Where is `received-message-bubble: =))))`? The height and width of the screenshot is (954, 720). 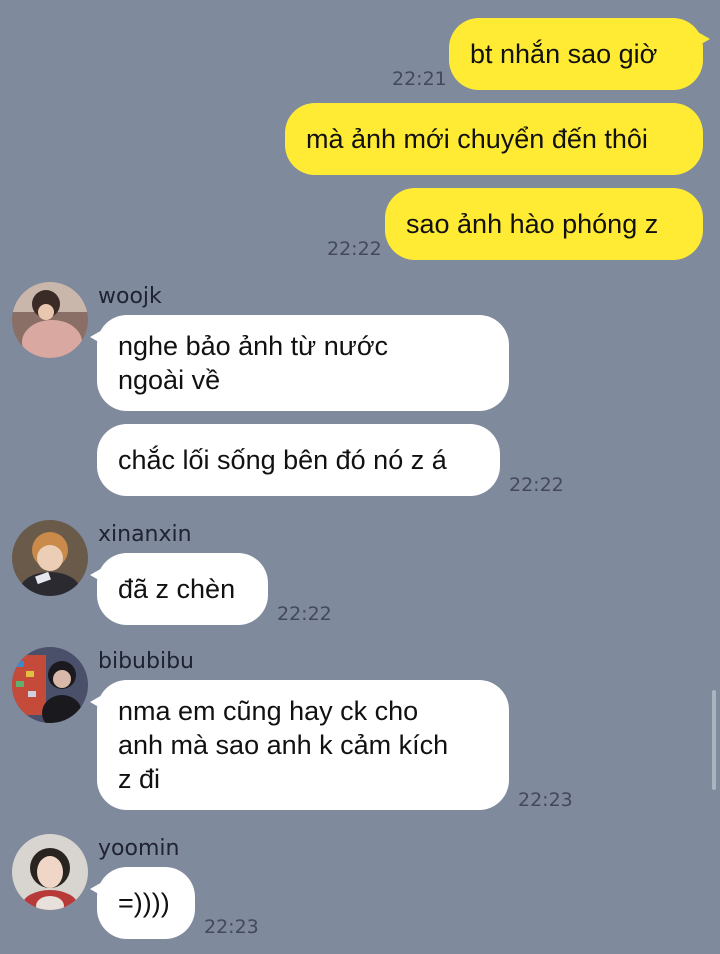 received-message-bubble: =)))) is located at coordinates (142, 903).